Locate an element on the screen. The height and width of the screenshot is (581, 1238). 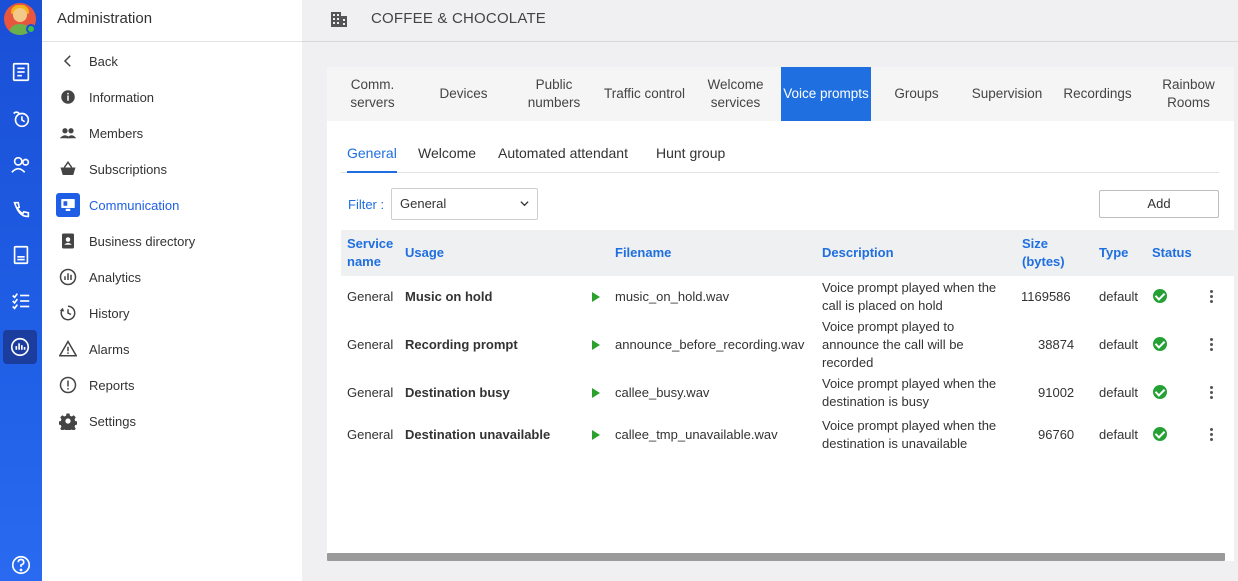
menu-item-label: Alarms is located at coordinates (109, 349).